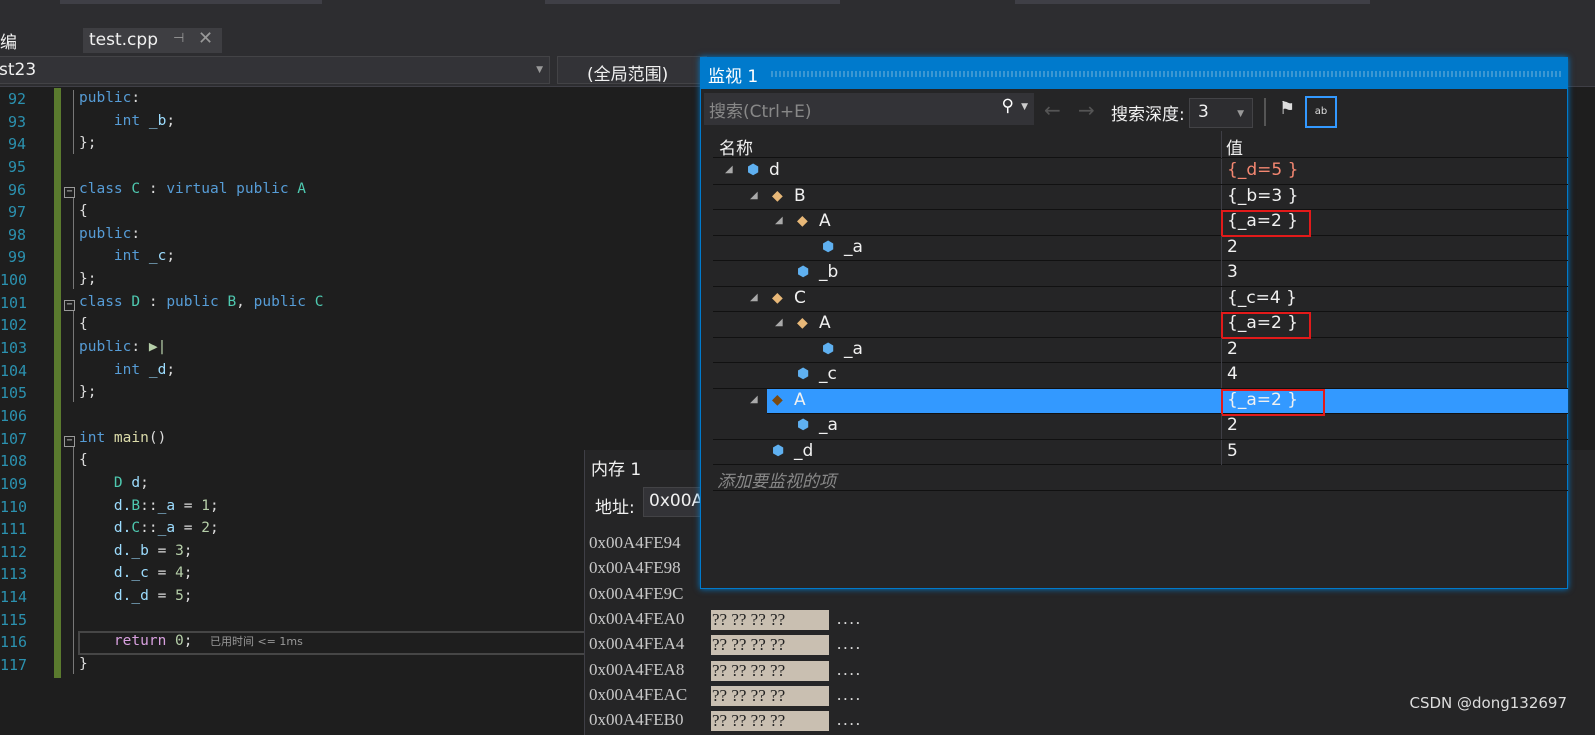 This screenshot has height=735, width=1595. Describe the element at coordinates (1140, 299) in the screenshot. I see `watch-row: ◢ ◆ C {_c=4 }` at that location.